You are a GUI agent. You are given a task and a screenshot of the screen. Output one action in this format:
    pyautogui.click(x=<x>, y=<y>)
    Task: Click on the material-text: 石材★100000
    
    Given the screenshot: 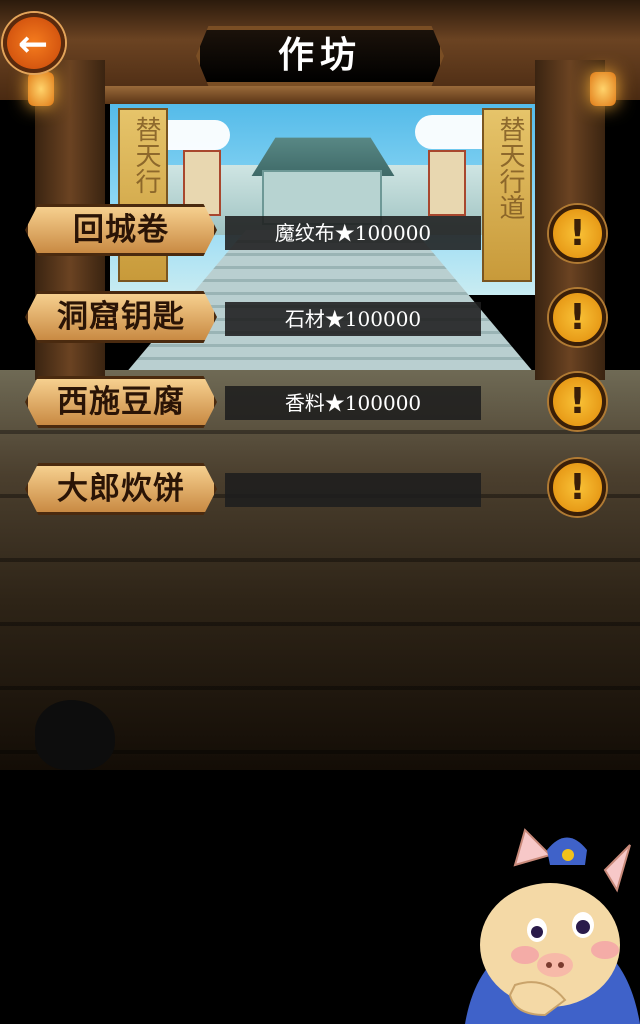 What is the action you would take?
    pyautogui.click(x=353, y=319)
    